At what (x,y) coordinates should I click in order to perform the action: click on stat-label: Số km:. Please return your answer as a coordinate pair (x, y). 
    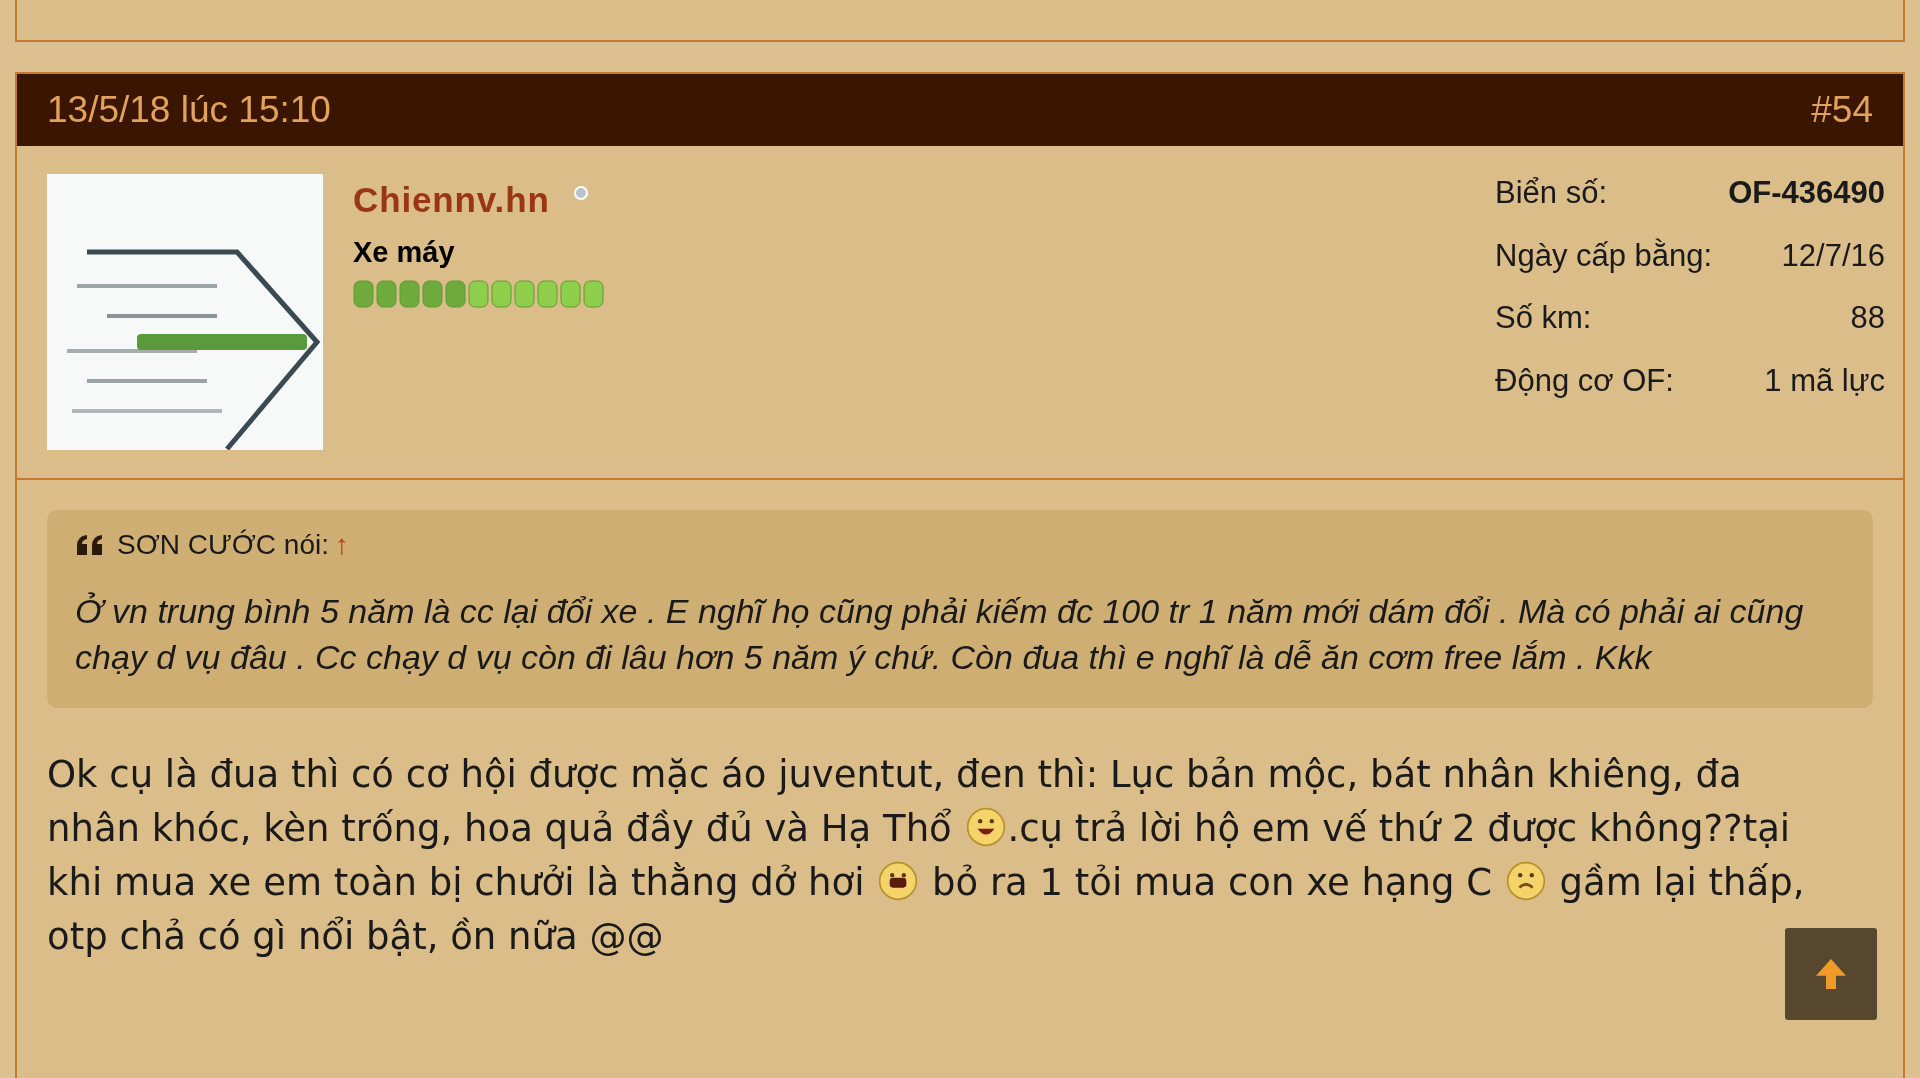
    Looking at the image, I should click on (1544, 318).